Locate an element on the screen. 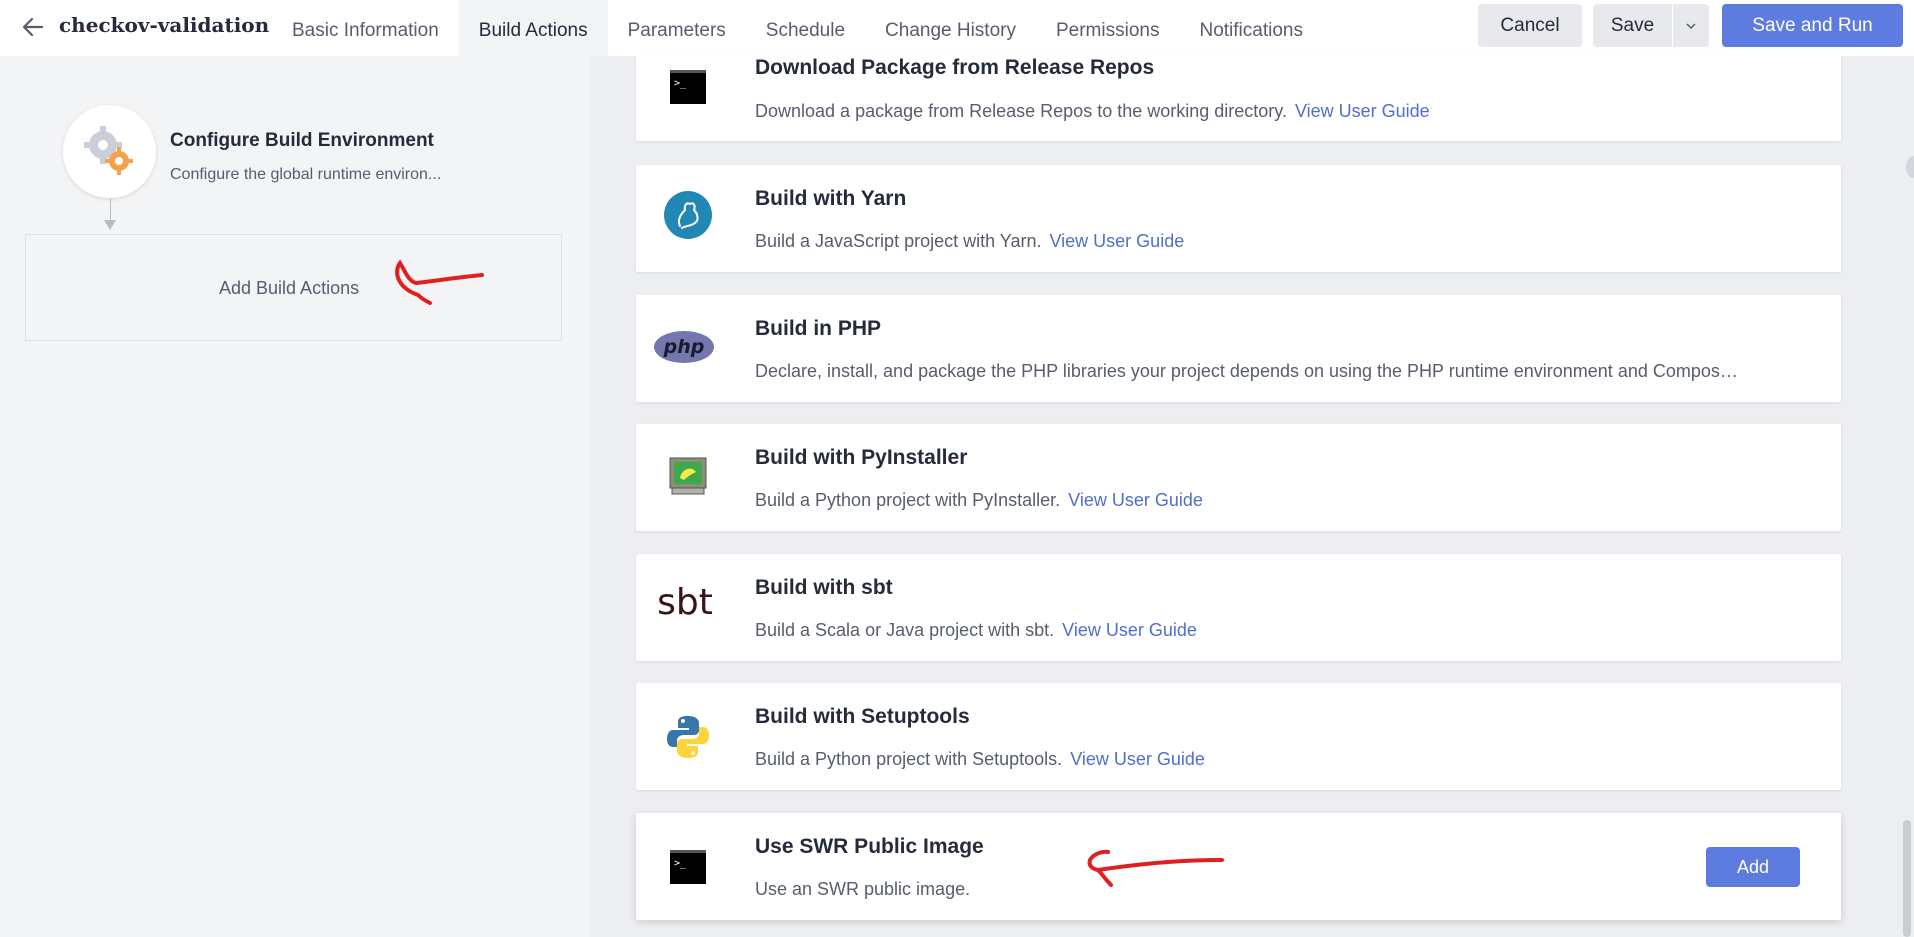 This screenshot has height=937, width=1914. side-handle is located at coordinates (1910, 167).